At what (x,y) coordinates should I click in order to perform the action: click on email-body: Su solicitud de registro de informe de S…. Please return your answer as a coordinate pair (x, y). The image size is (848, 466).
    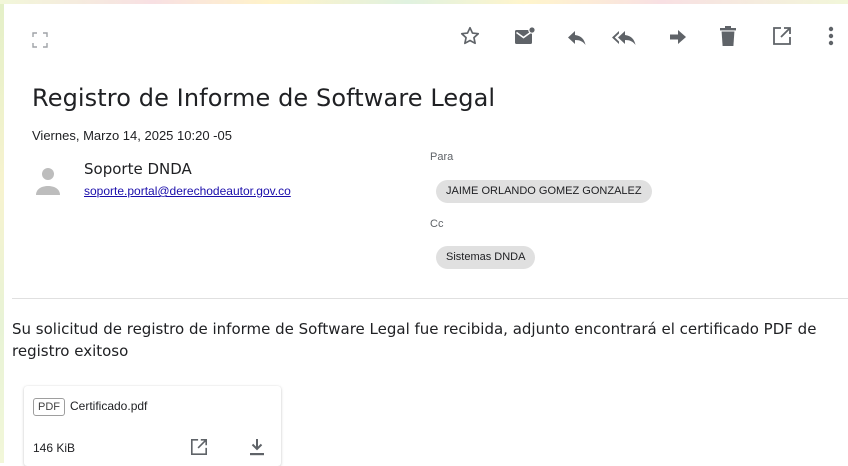
    Looking at the image, I should click on (414, 340).